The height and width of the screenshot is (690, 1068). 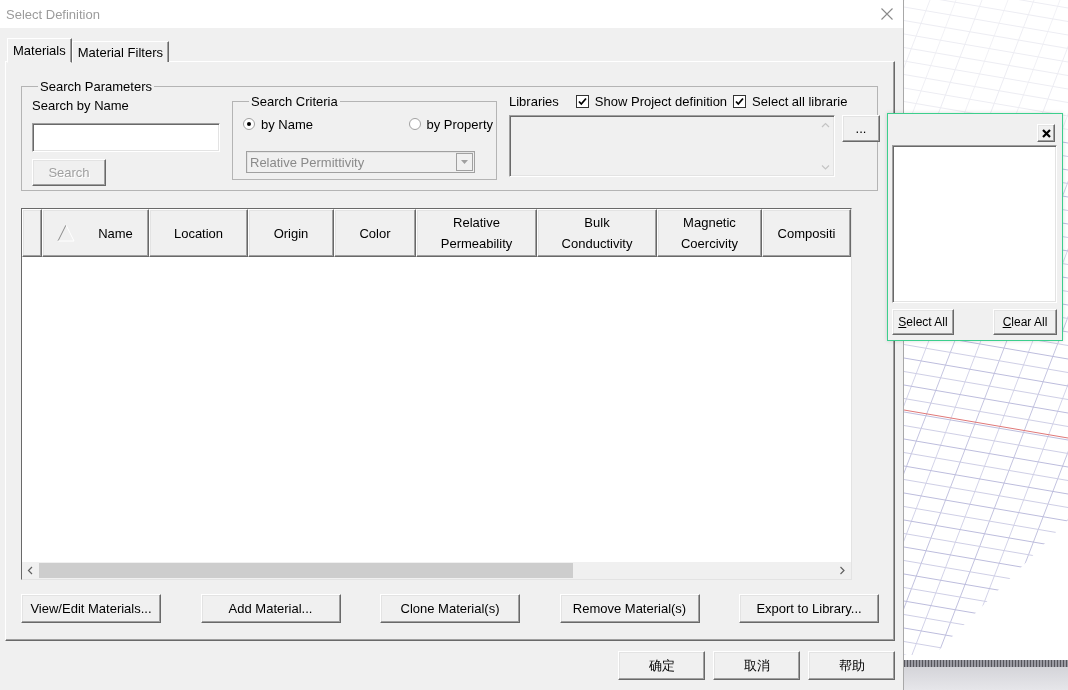 What do you see at coordinates (278, 124) in the screenshot?
I see `radio-option: by Name` at bounding box center [278, 124].